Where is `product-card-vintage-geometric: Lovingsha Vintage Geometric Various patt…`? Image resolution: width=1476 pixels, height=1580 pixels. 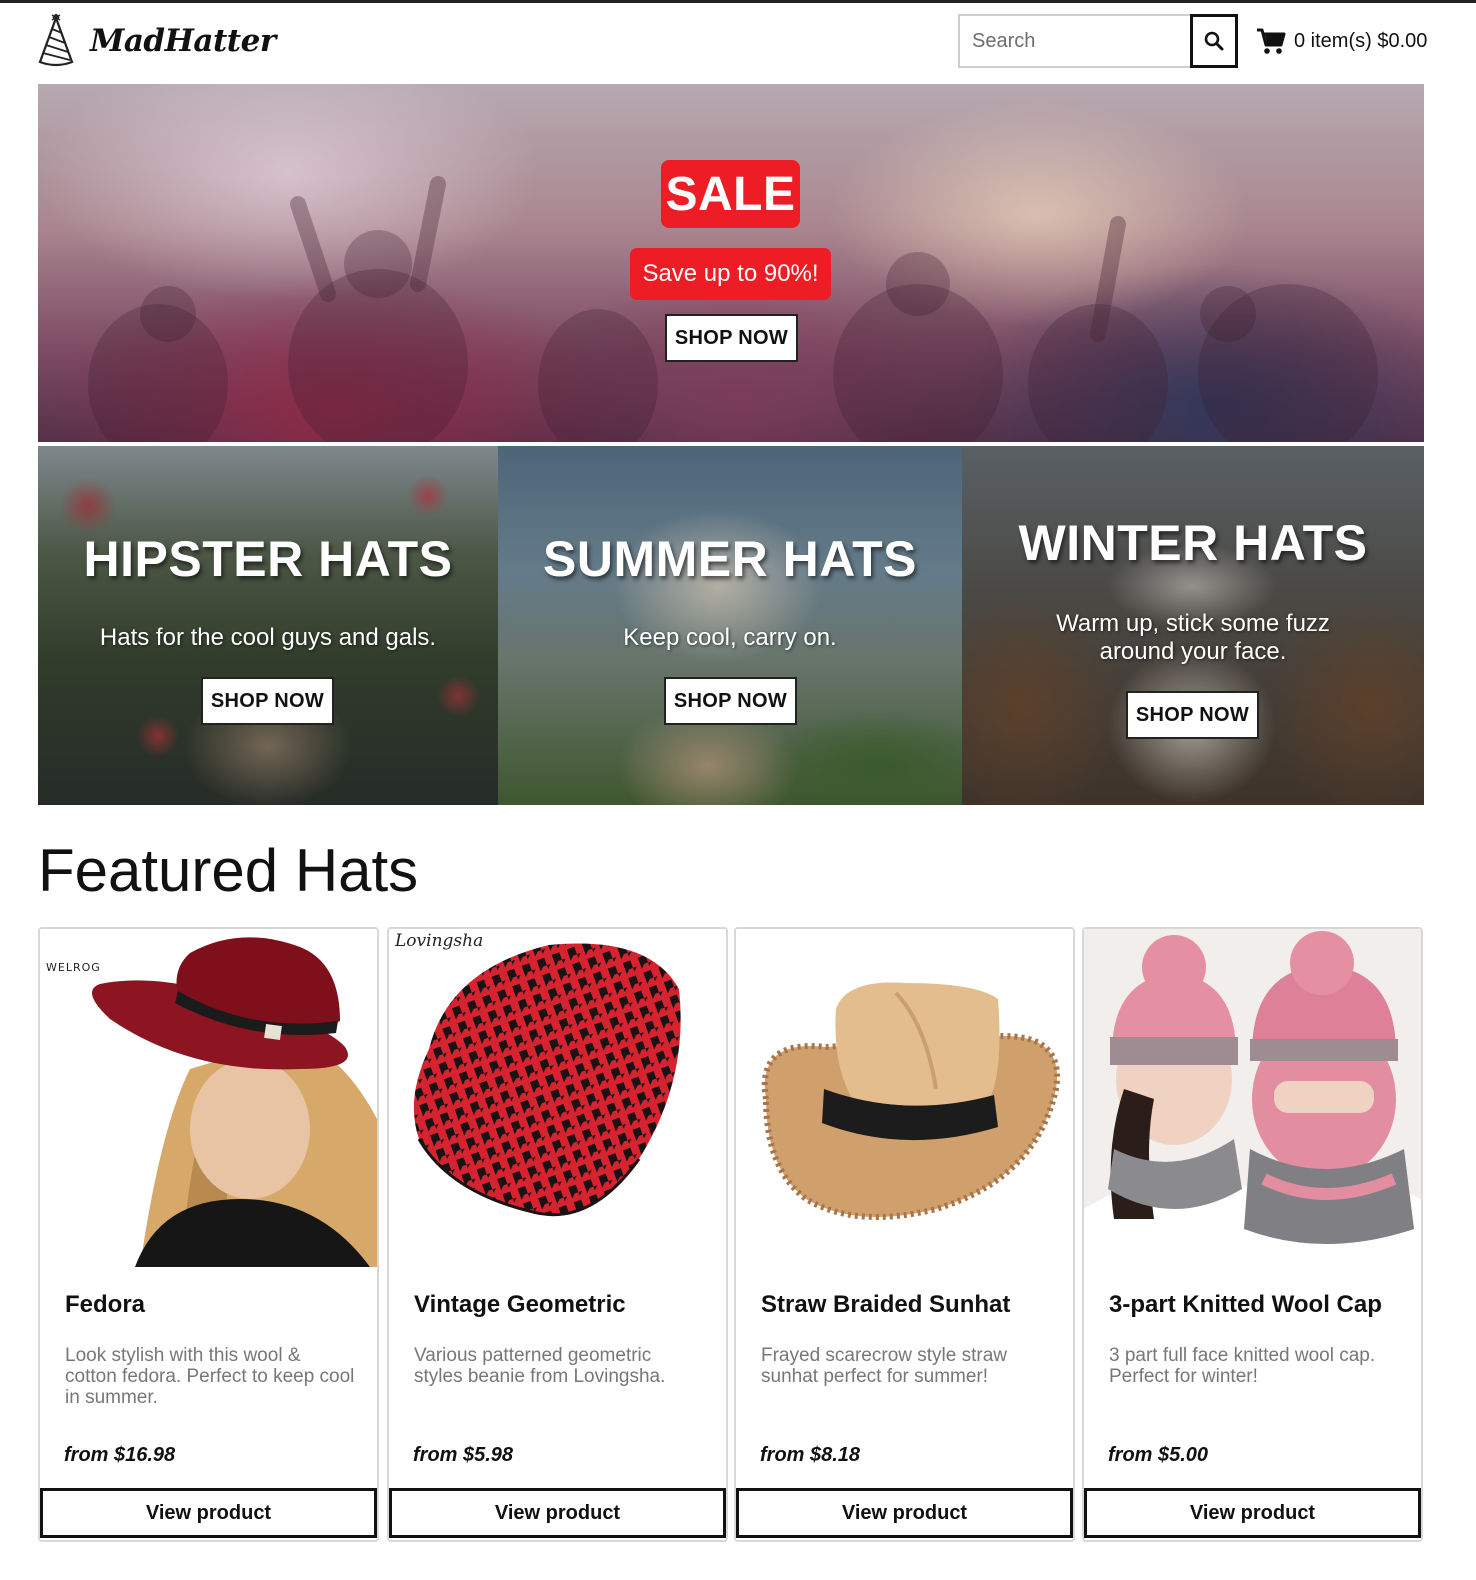 product-card-vintage-geometric: Lovingsha Vintage Geometric Various patt… is located at coordinates (557, 1234).